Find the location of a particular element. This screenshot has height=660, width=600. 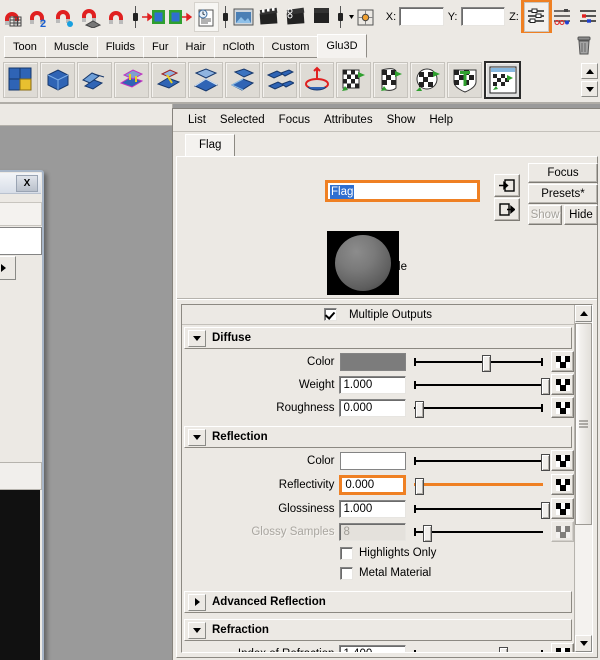

channel-box-toggle-icon is located at coordinates (587, 17).